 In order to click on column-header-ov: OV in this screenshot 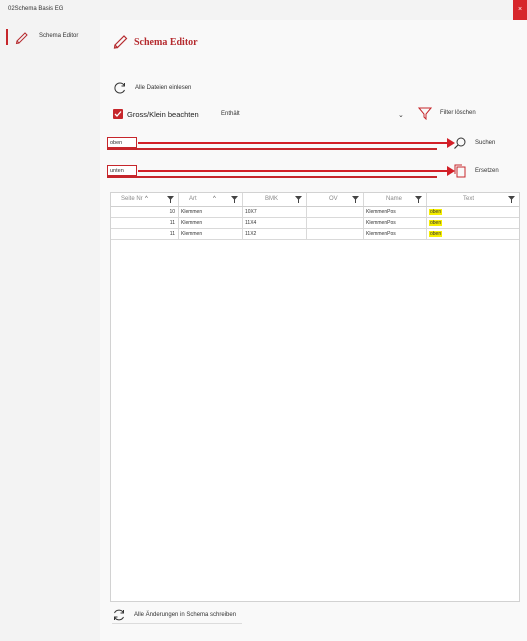, I will do `click(335, 199)`.